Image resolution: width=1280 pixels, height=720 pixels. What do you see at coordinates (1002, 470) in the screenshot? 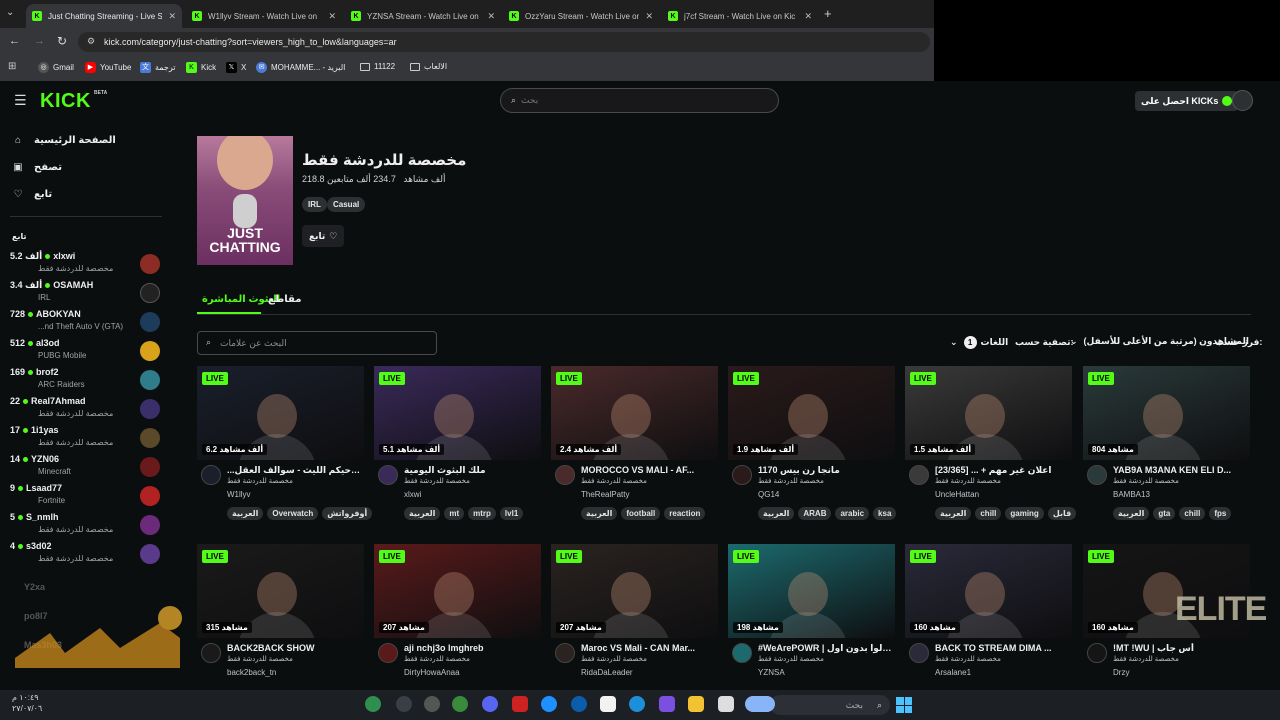
I see `stream-title: [23/365] ... + اعلان غير مهم` at bounding box center [1002, 470].